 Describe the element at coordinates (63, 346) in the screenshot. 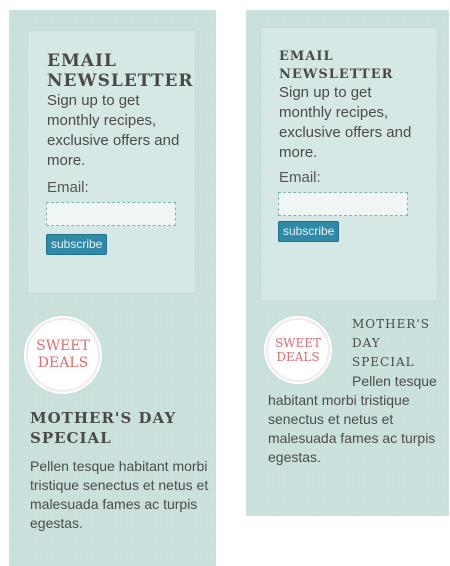

I see `badge-line1: SWEET` at that location.